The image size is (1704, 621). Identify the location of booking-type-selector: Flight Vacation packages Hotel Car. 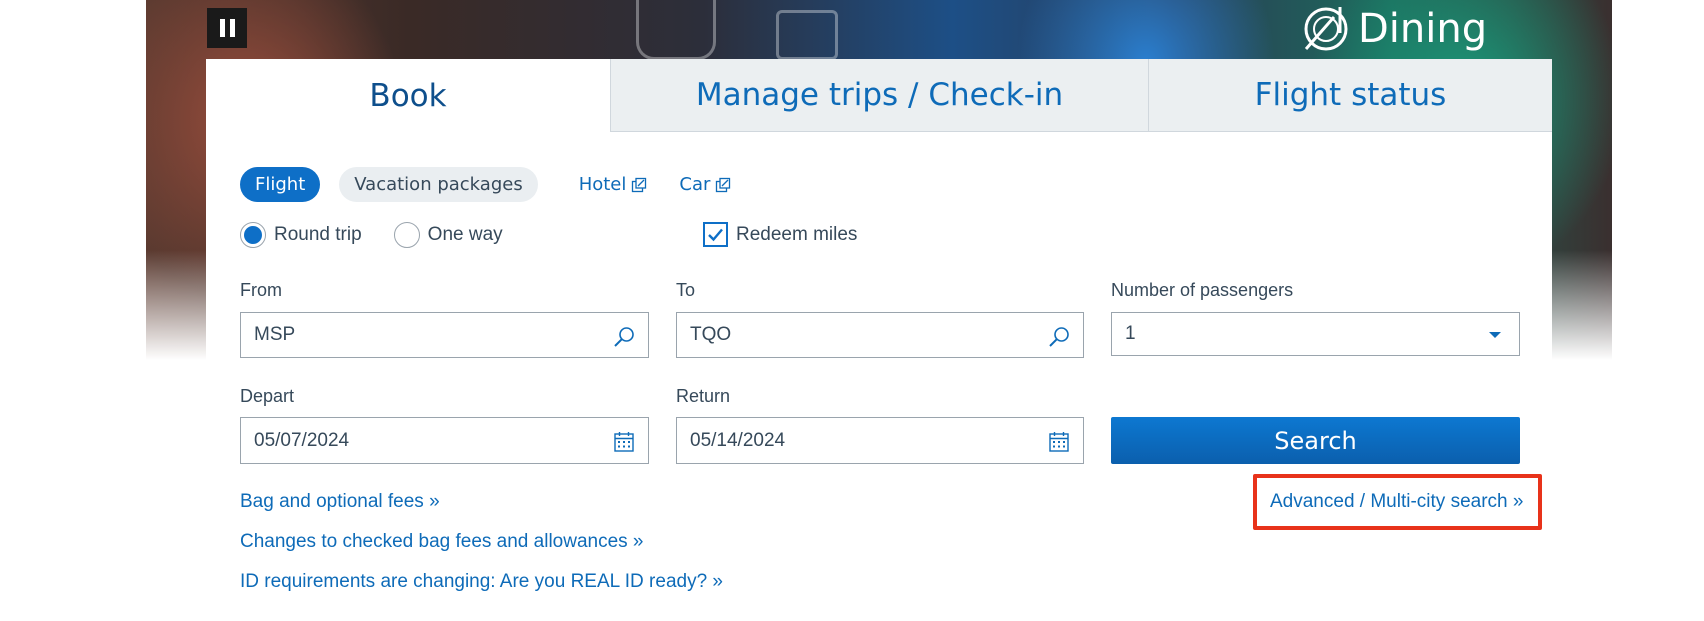
(485, 184).